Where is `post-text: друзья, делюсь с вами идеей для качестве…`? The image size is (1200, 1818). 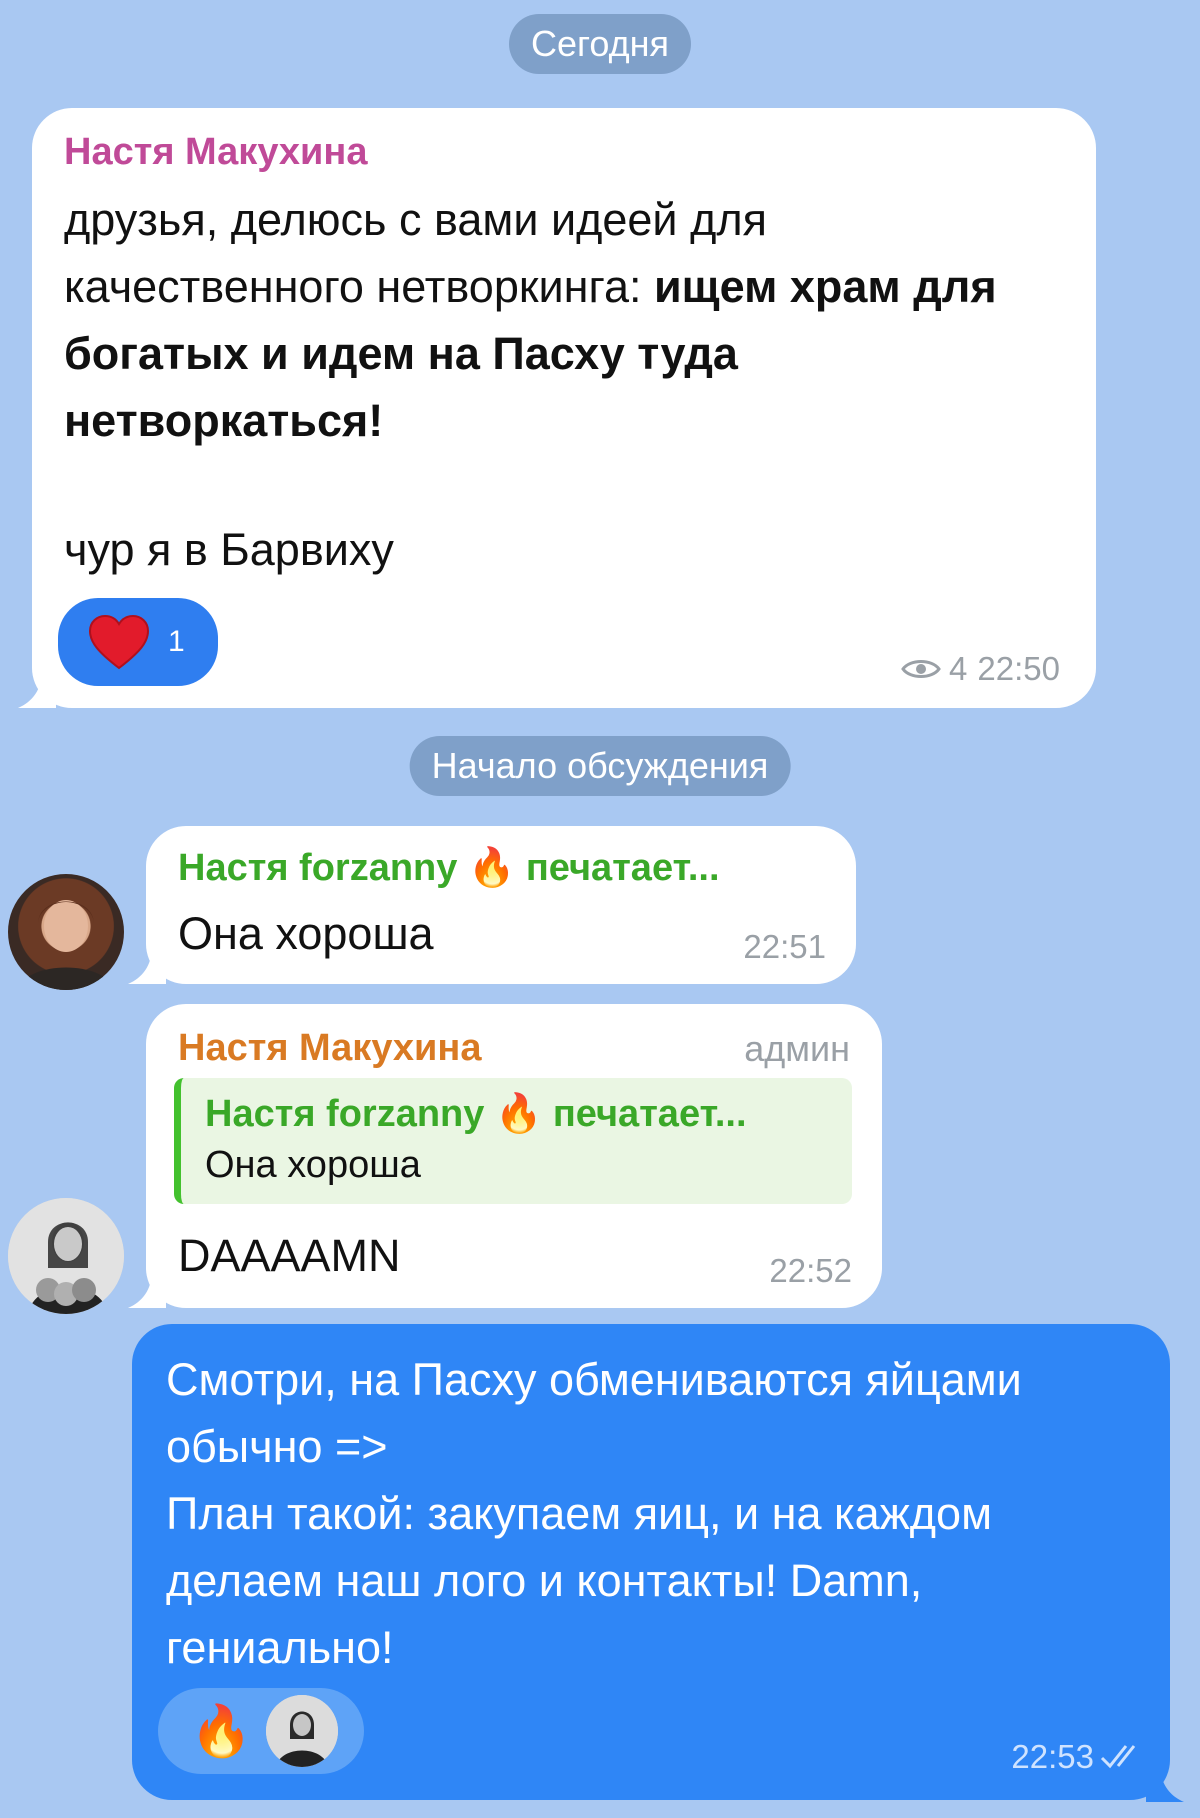 post-text: друзья, делюсь с вами идеей для качестве… is located at coordinates (564, 320).